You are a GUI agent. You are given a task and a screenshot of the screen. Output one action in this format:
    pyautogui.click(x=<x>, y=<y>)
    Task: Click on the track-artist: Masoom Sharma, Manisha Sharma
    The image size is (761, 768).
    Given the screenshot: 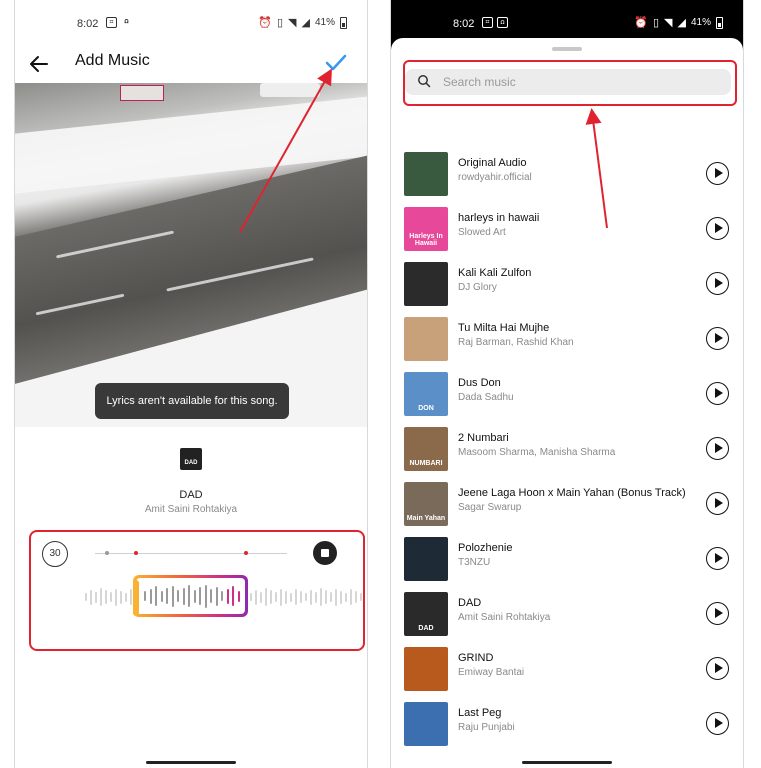 What is the action you would take?
    pyautogui.click(x=537, y=452)
    